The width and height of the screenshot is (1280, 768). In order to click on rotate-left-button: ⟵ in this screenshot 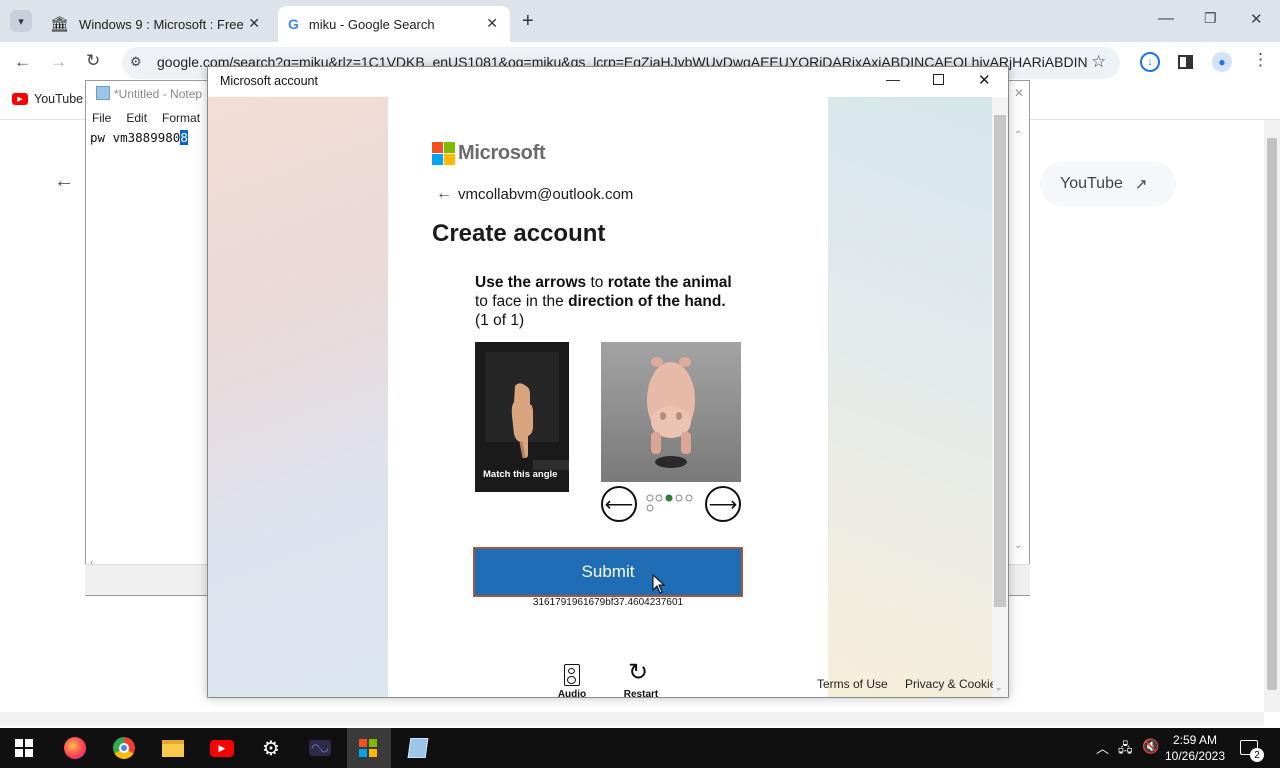, I will do `click(619, 504)`.